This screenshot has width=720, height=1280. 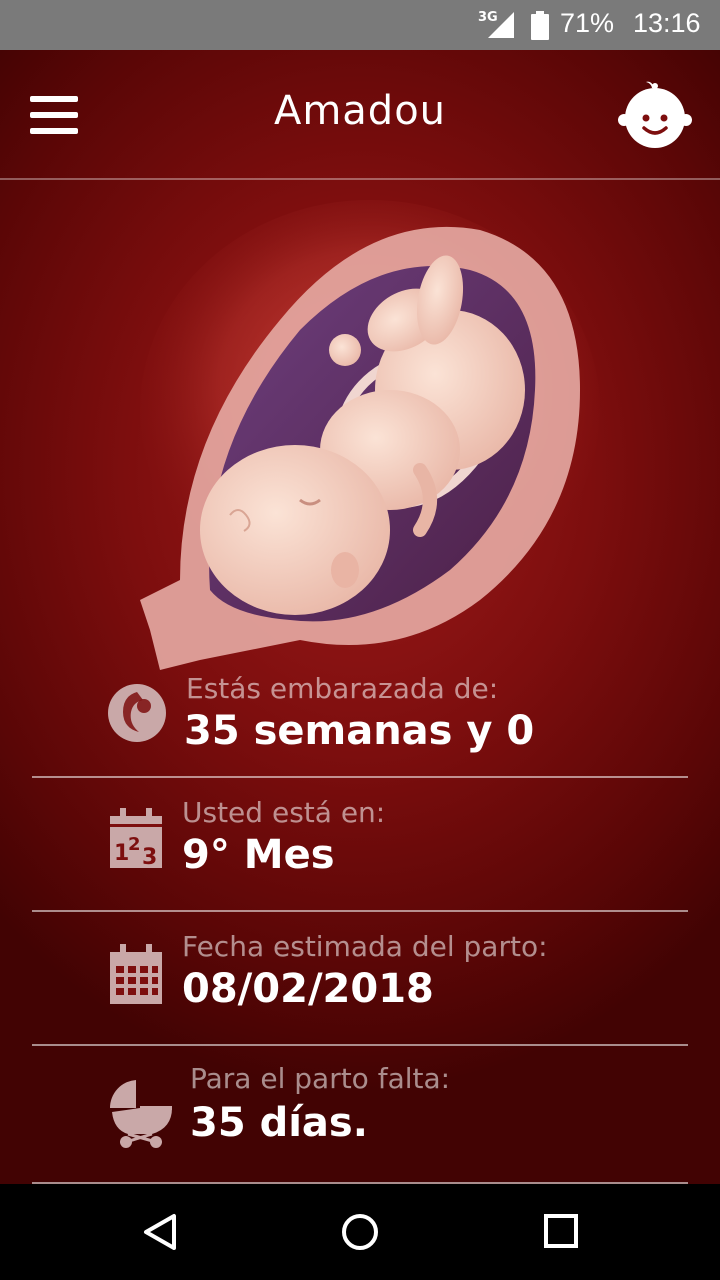 I want to click on battery-percent: 71%, so click(x=587, y=23).